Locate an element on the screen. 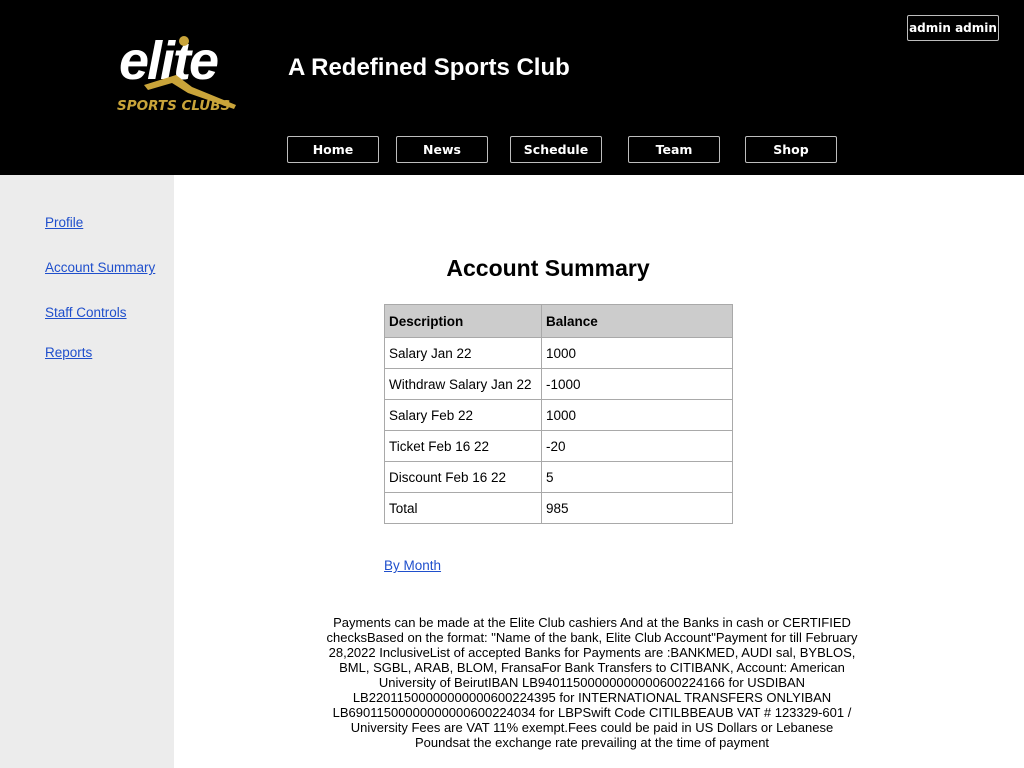 The width and height of the screenshot is (1024, 768). sidebar-item-reports: Reports is located at coordinates (68, 352).